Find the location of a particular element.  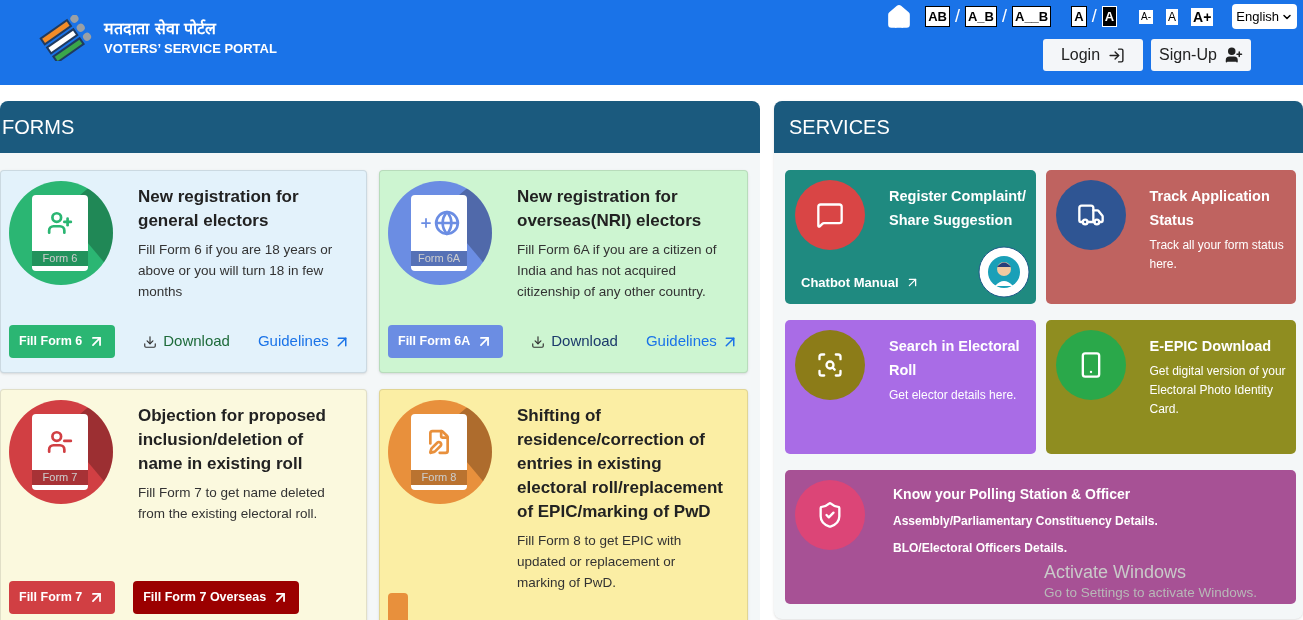

service-title: E-EPIC Download is located at coordinates (1211, 346).